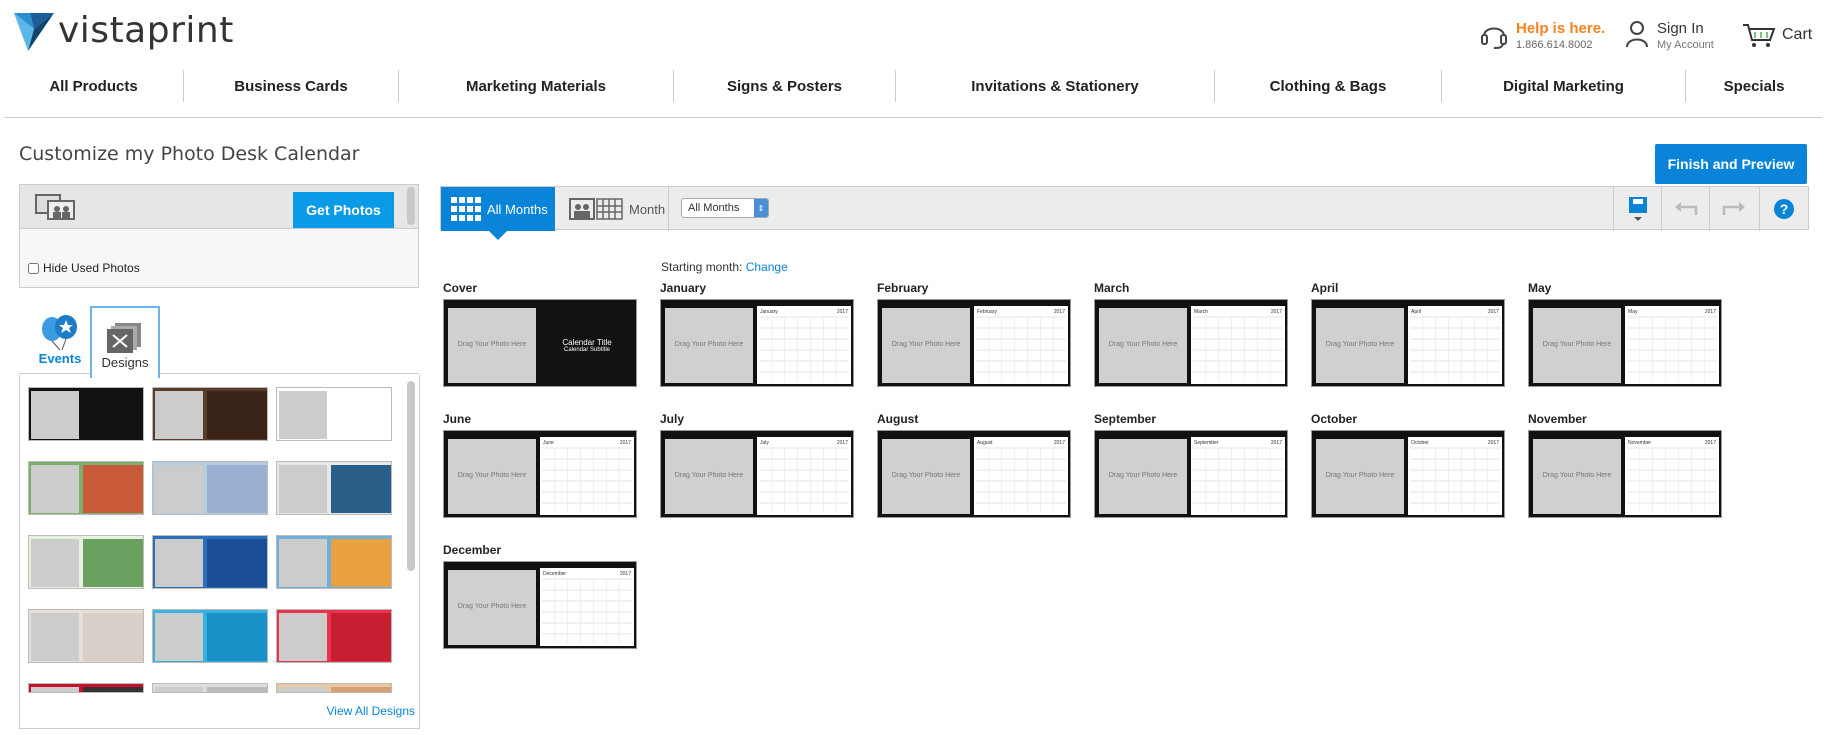 This screenshot has height=735, width=1826. What do you see at coordinates (1783, 209) in the screenshot?
I see `help-button: ?` at bounding box center [1783, 209].